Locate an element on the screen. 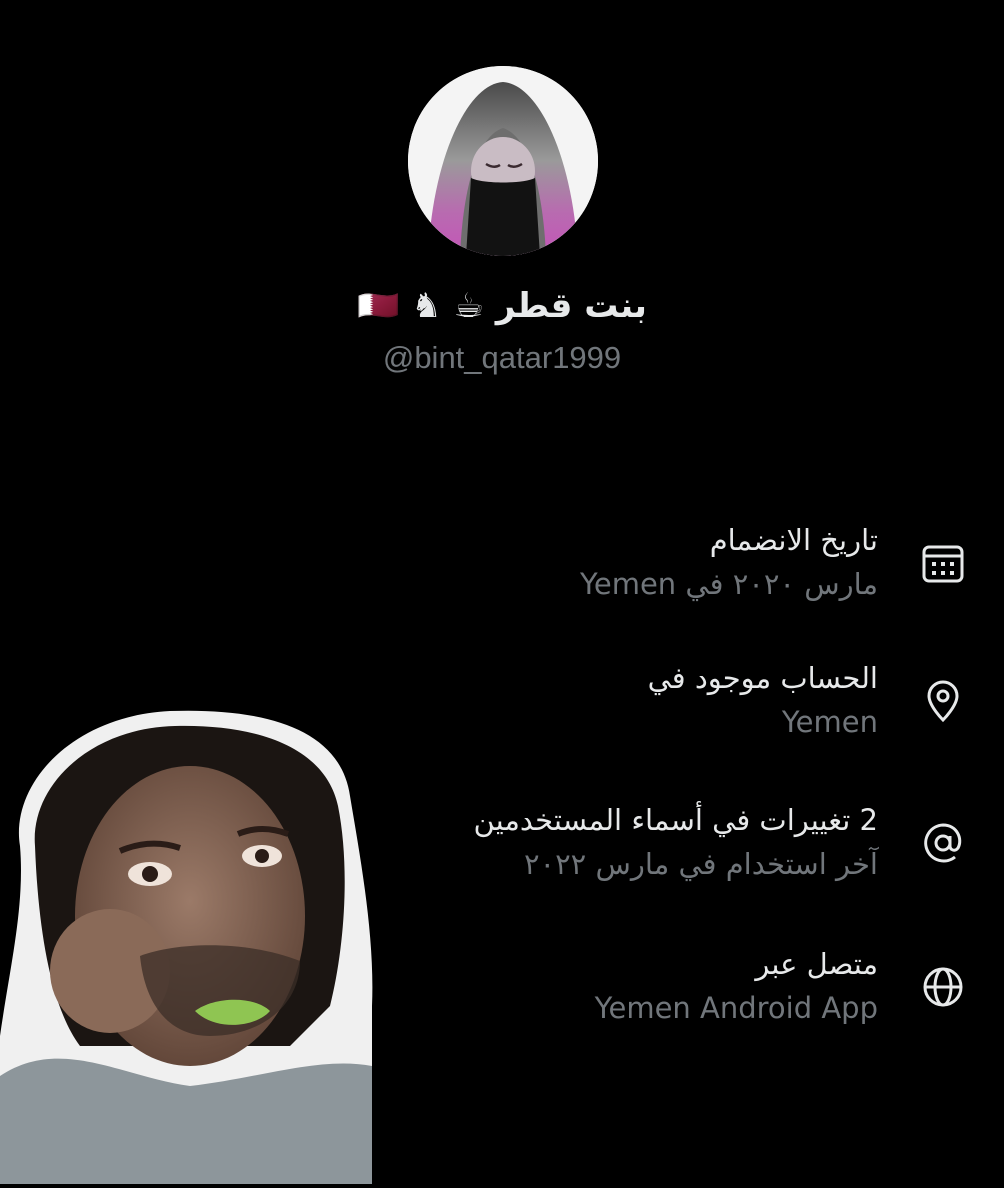  username-changes-title: 2 تغييرات في أسماء المستخدمين is located at coordinates (675, 820).